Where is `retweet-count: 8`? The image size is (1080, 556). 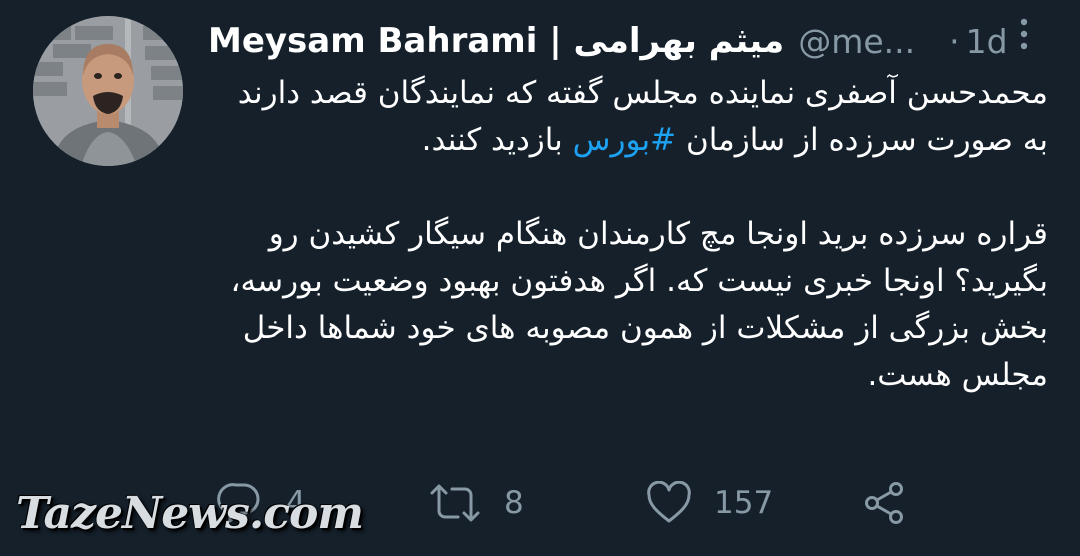
retweet-count: 8 is located at coordinates (514, 503).